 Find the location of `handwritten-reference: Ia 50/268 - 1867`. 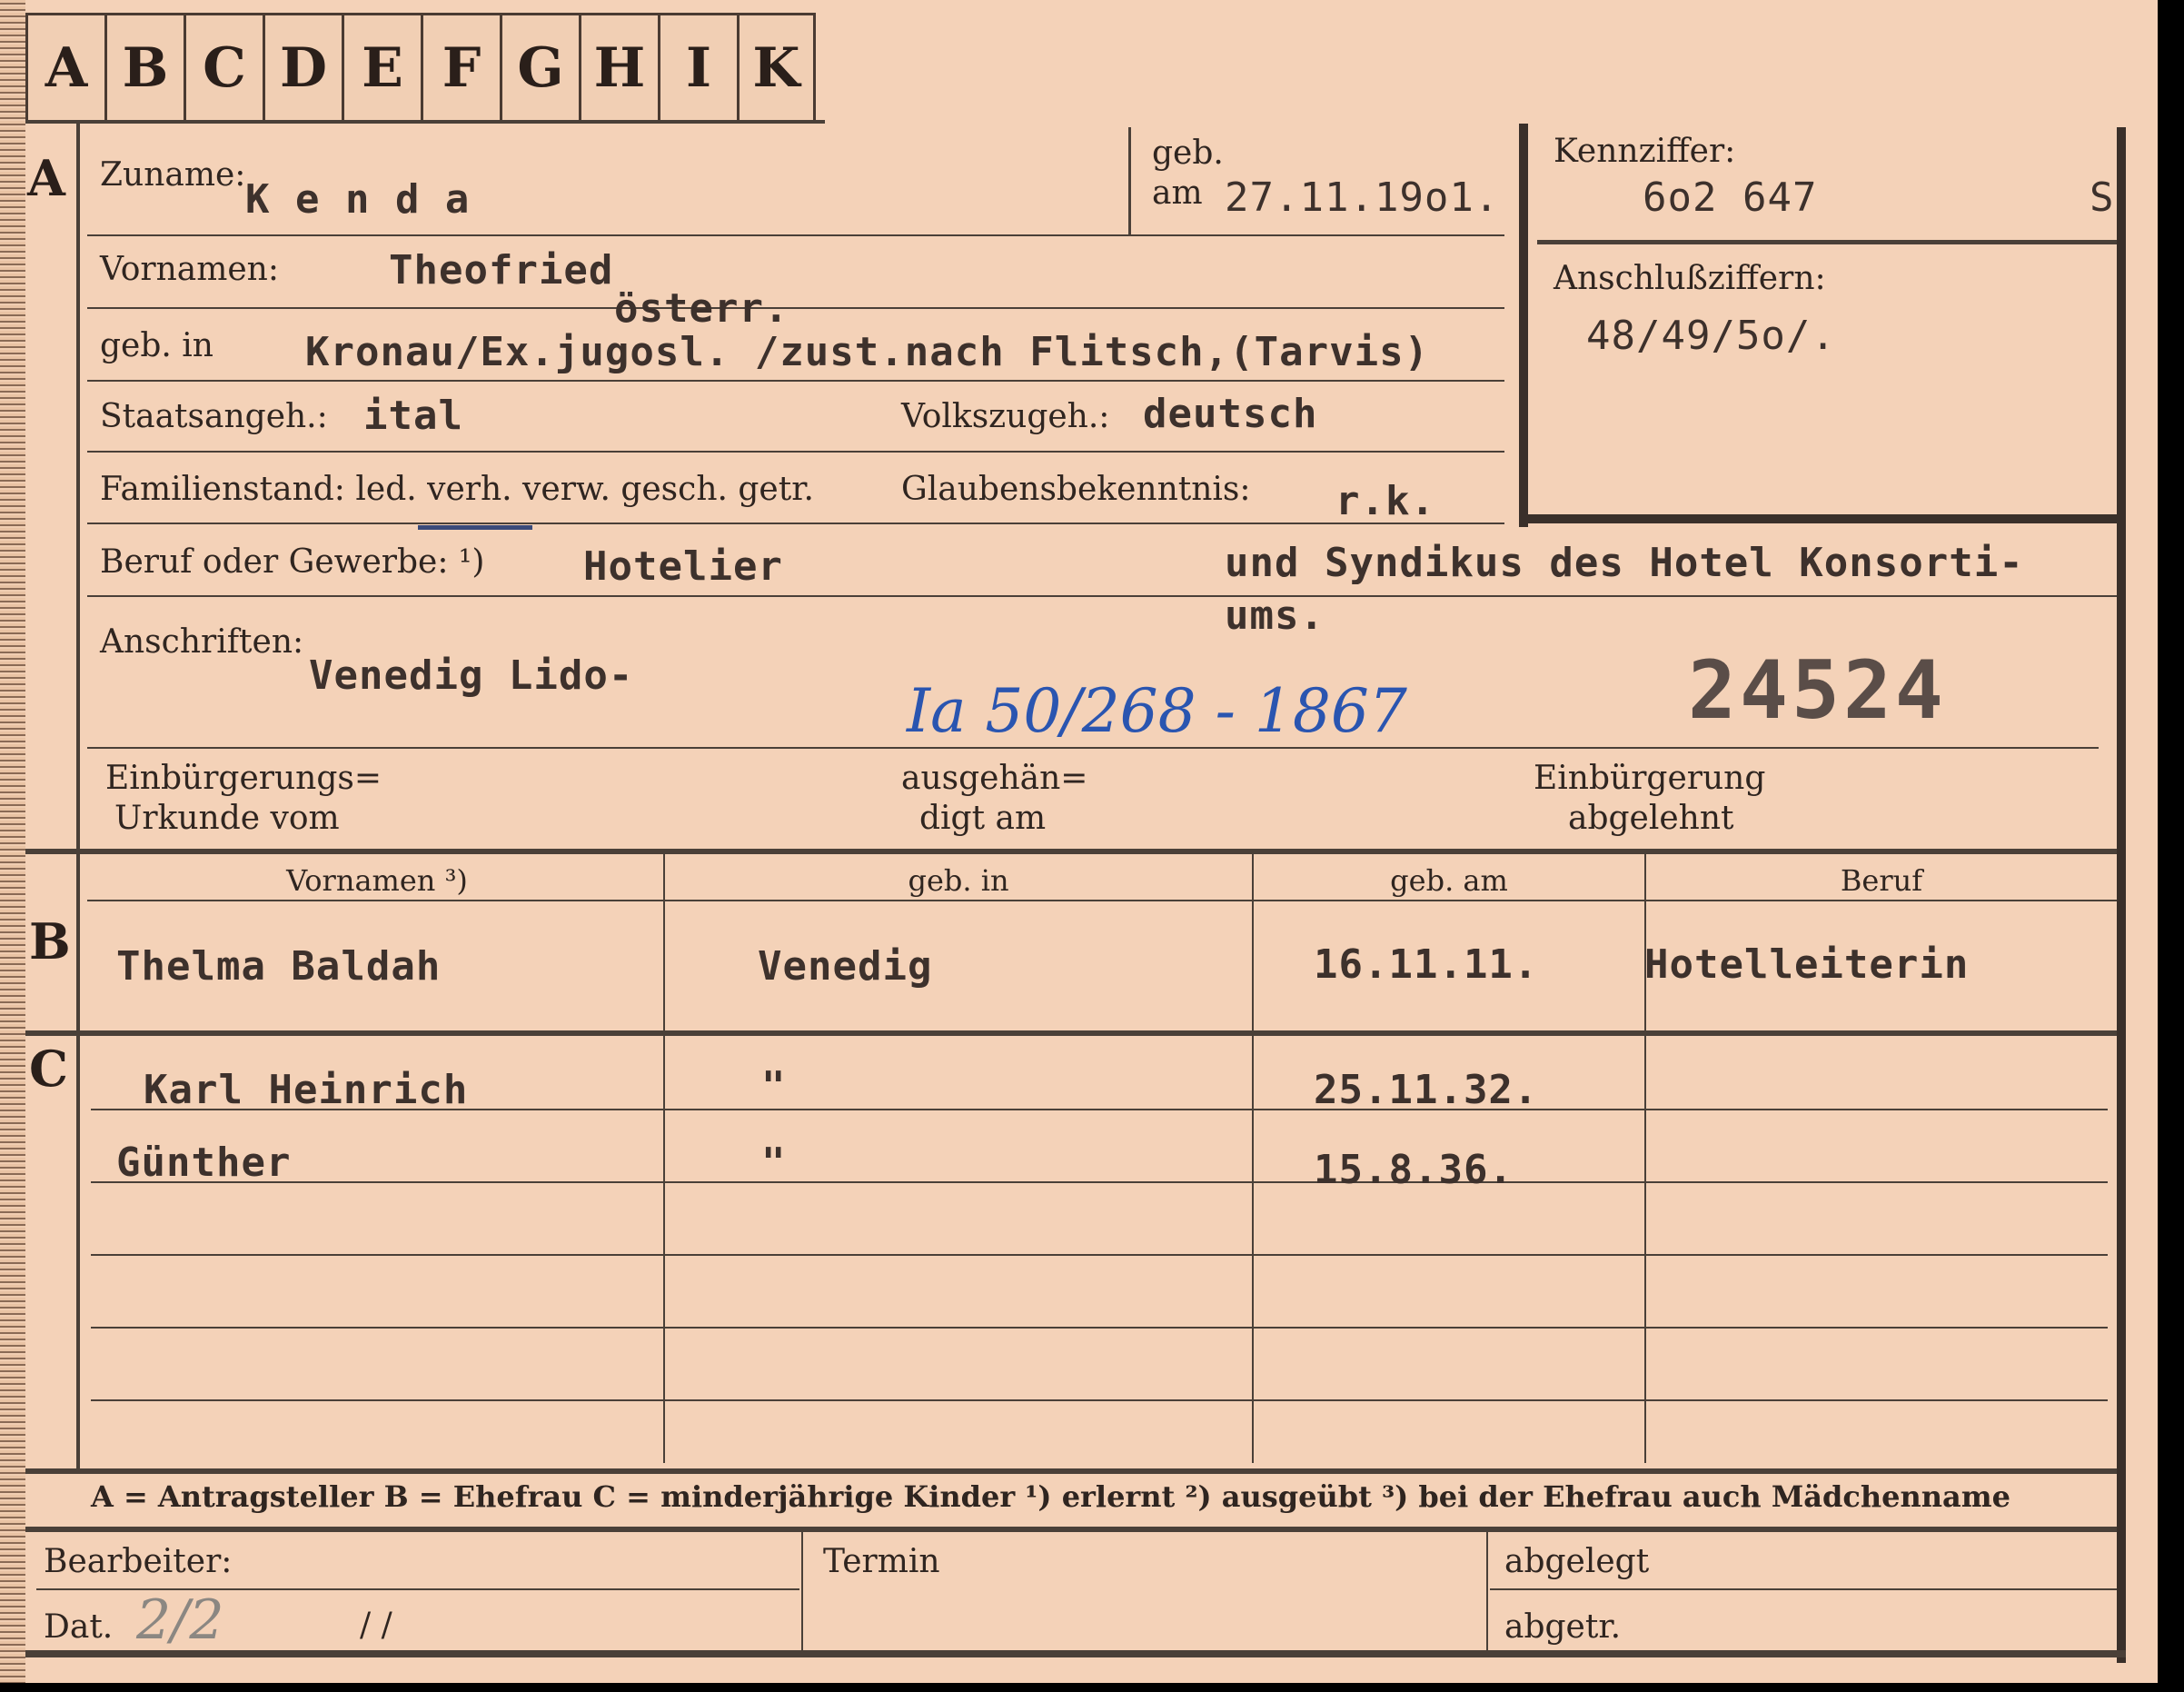

handwritten-reference: Ia 50/268 - 1867 is located at coordinates (1157, 711).